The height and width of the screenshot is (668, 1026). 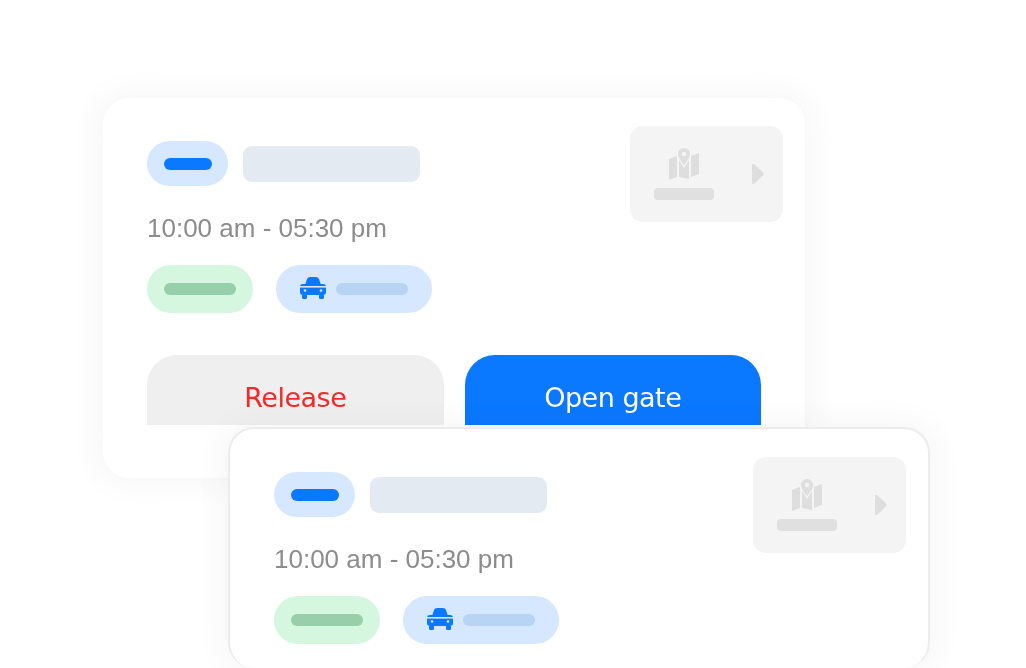 I want to click on release-button: Release, so click(x=295, y=390).